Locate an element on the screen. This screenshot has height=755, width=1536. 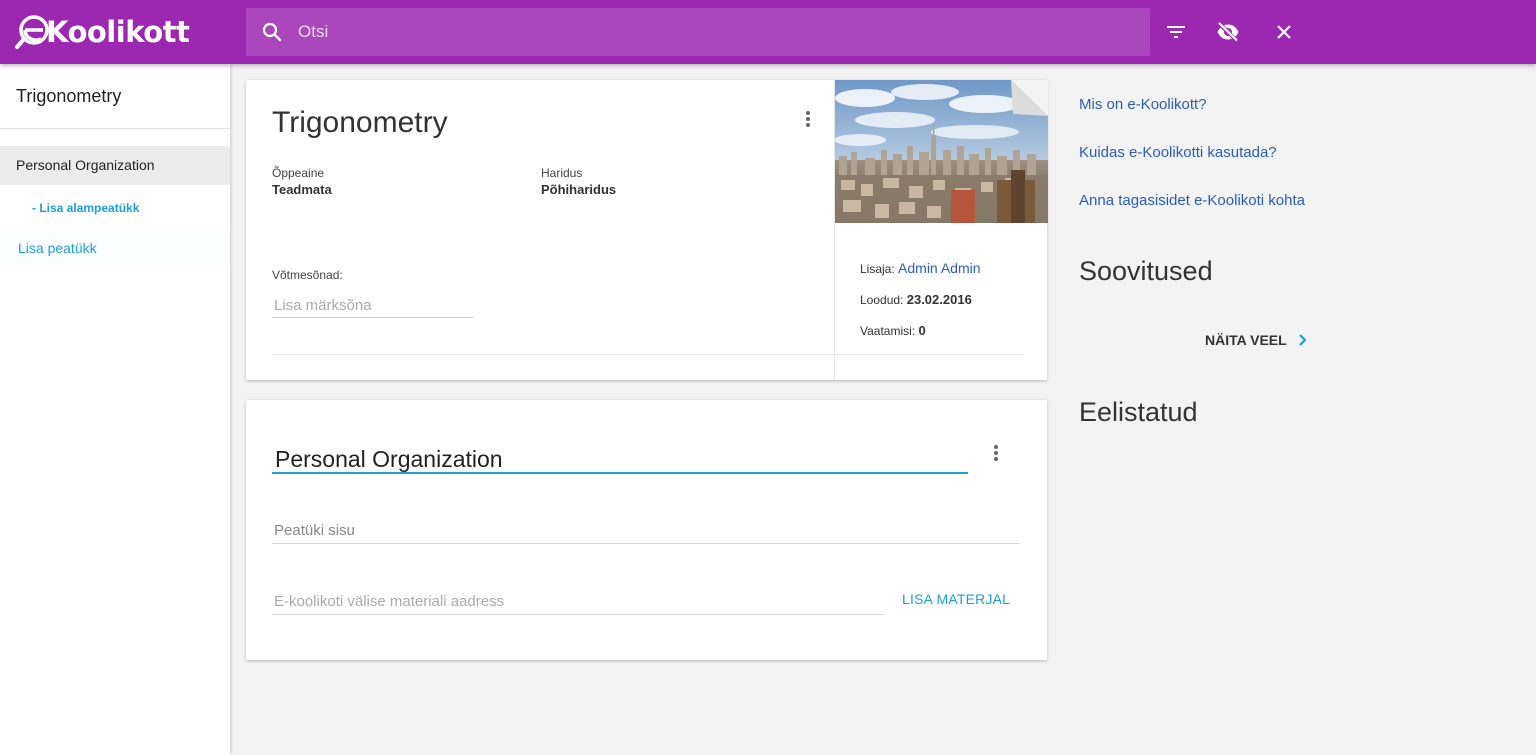
author-link: Admin Admin is located at coordinates (939, 268).